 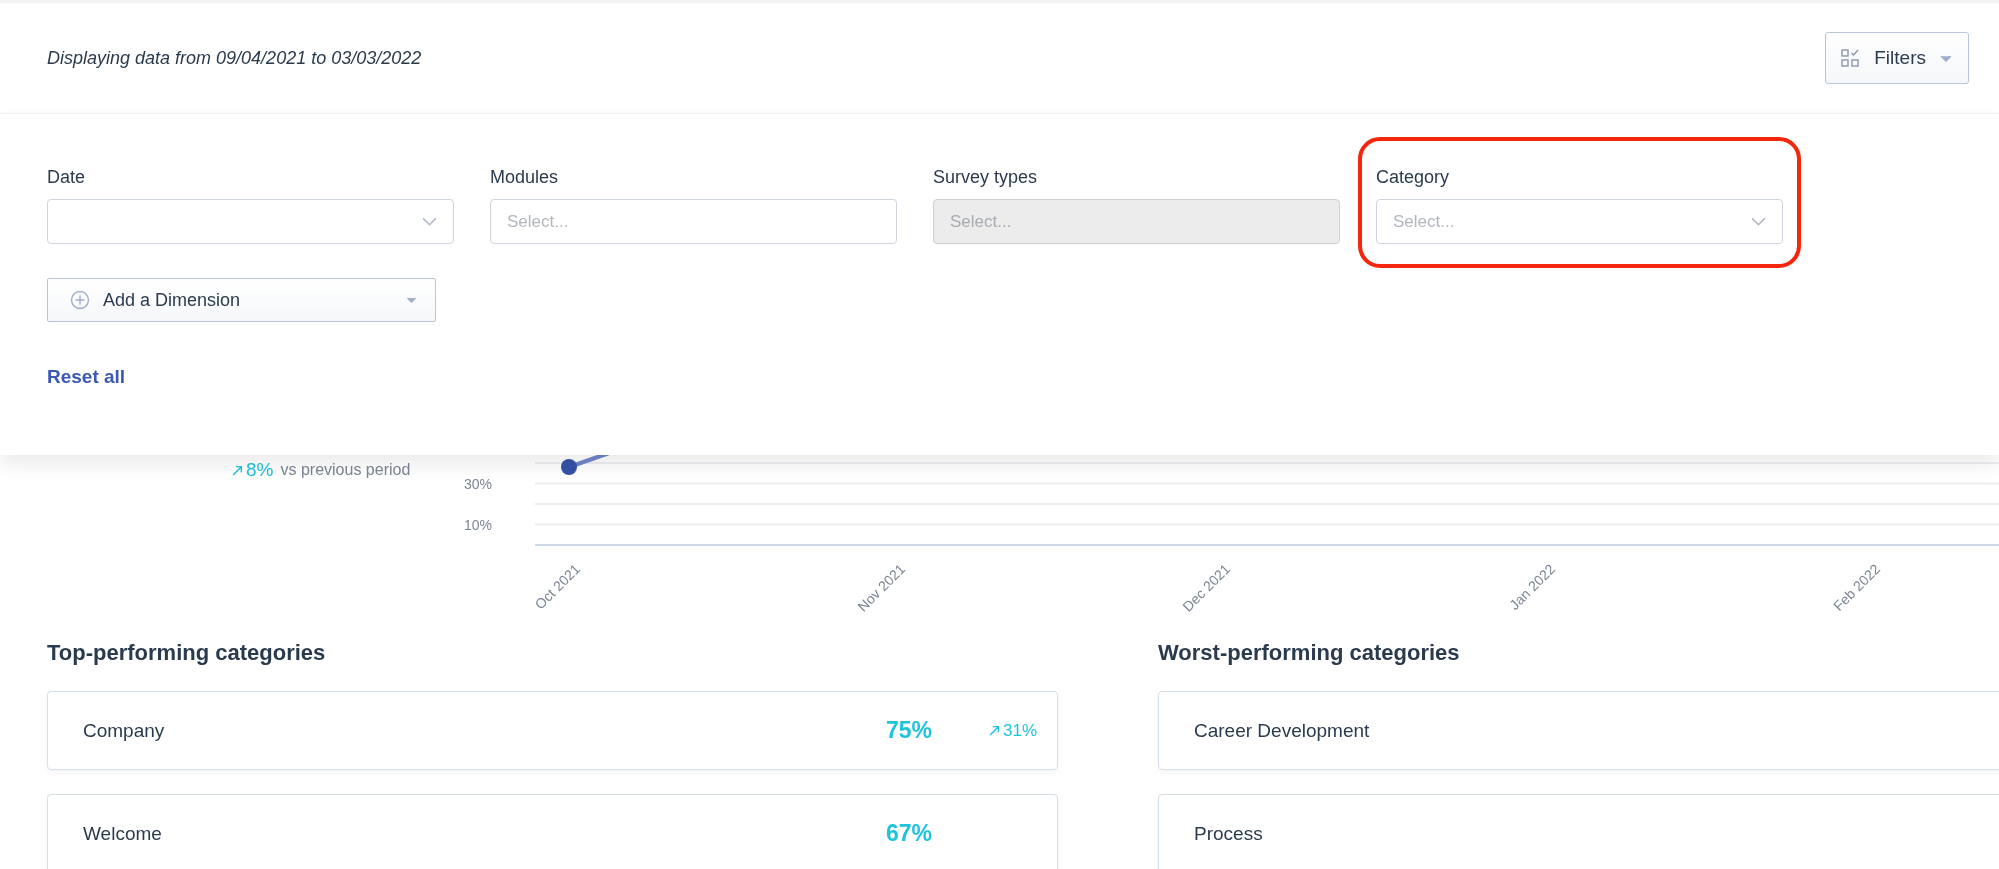 What do you see at coordinates (1578, 730) in the screenshot?
I see `category-card: Career Development` at bounding box center [1578, 730].